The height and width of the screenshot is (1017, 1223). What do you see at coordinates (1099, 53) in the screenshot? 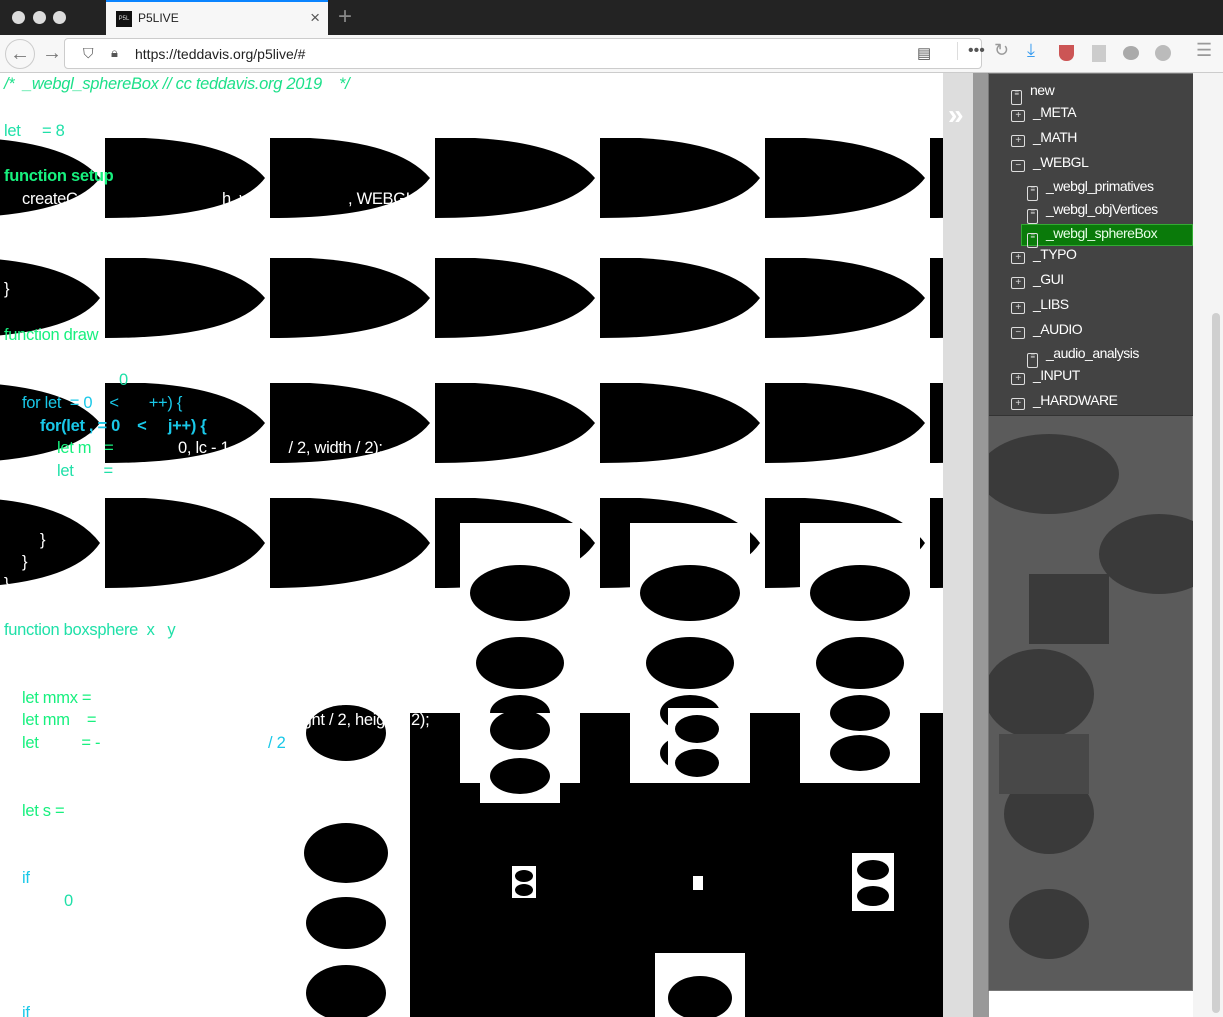
I see `extension-zip-icon` at bounding box center [1099, 53].